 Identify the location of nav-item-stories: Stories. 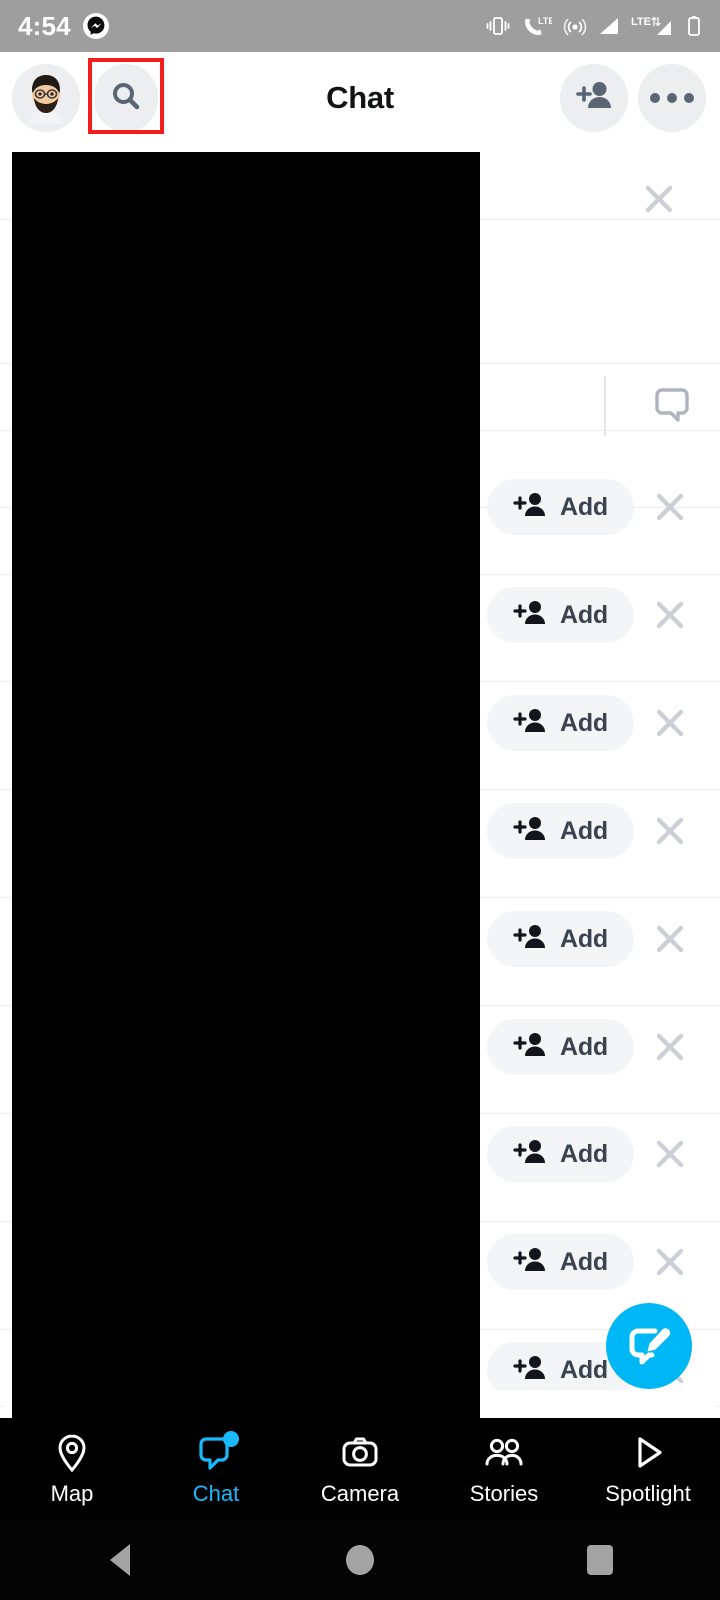
(504, 1469).